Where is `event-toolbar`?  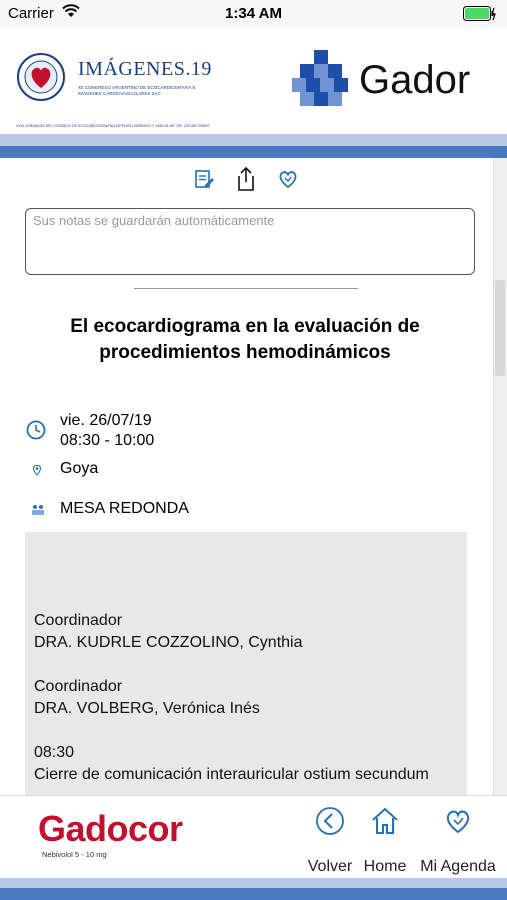
event-toolbar is located at coordinates (248, 181).